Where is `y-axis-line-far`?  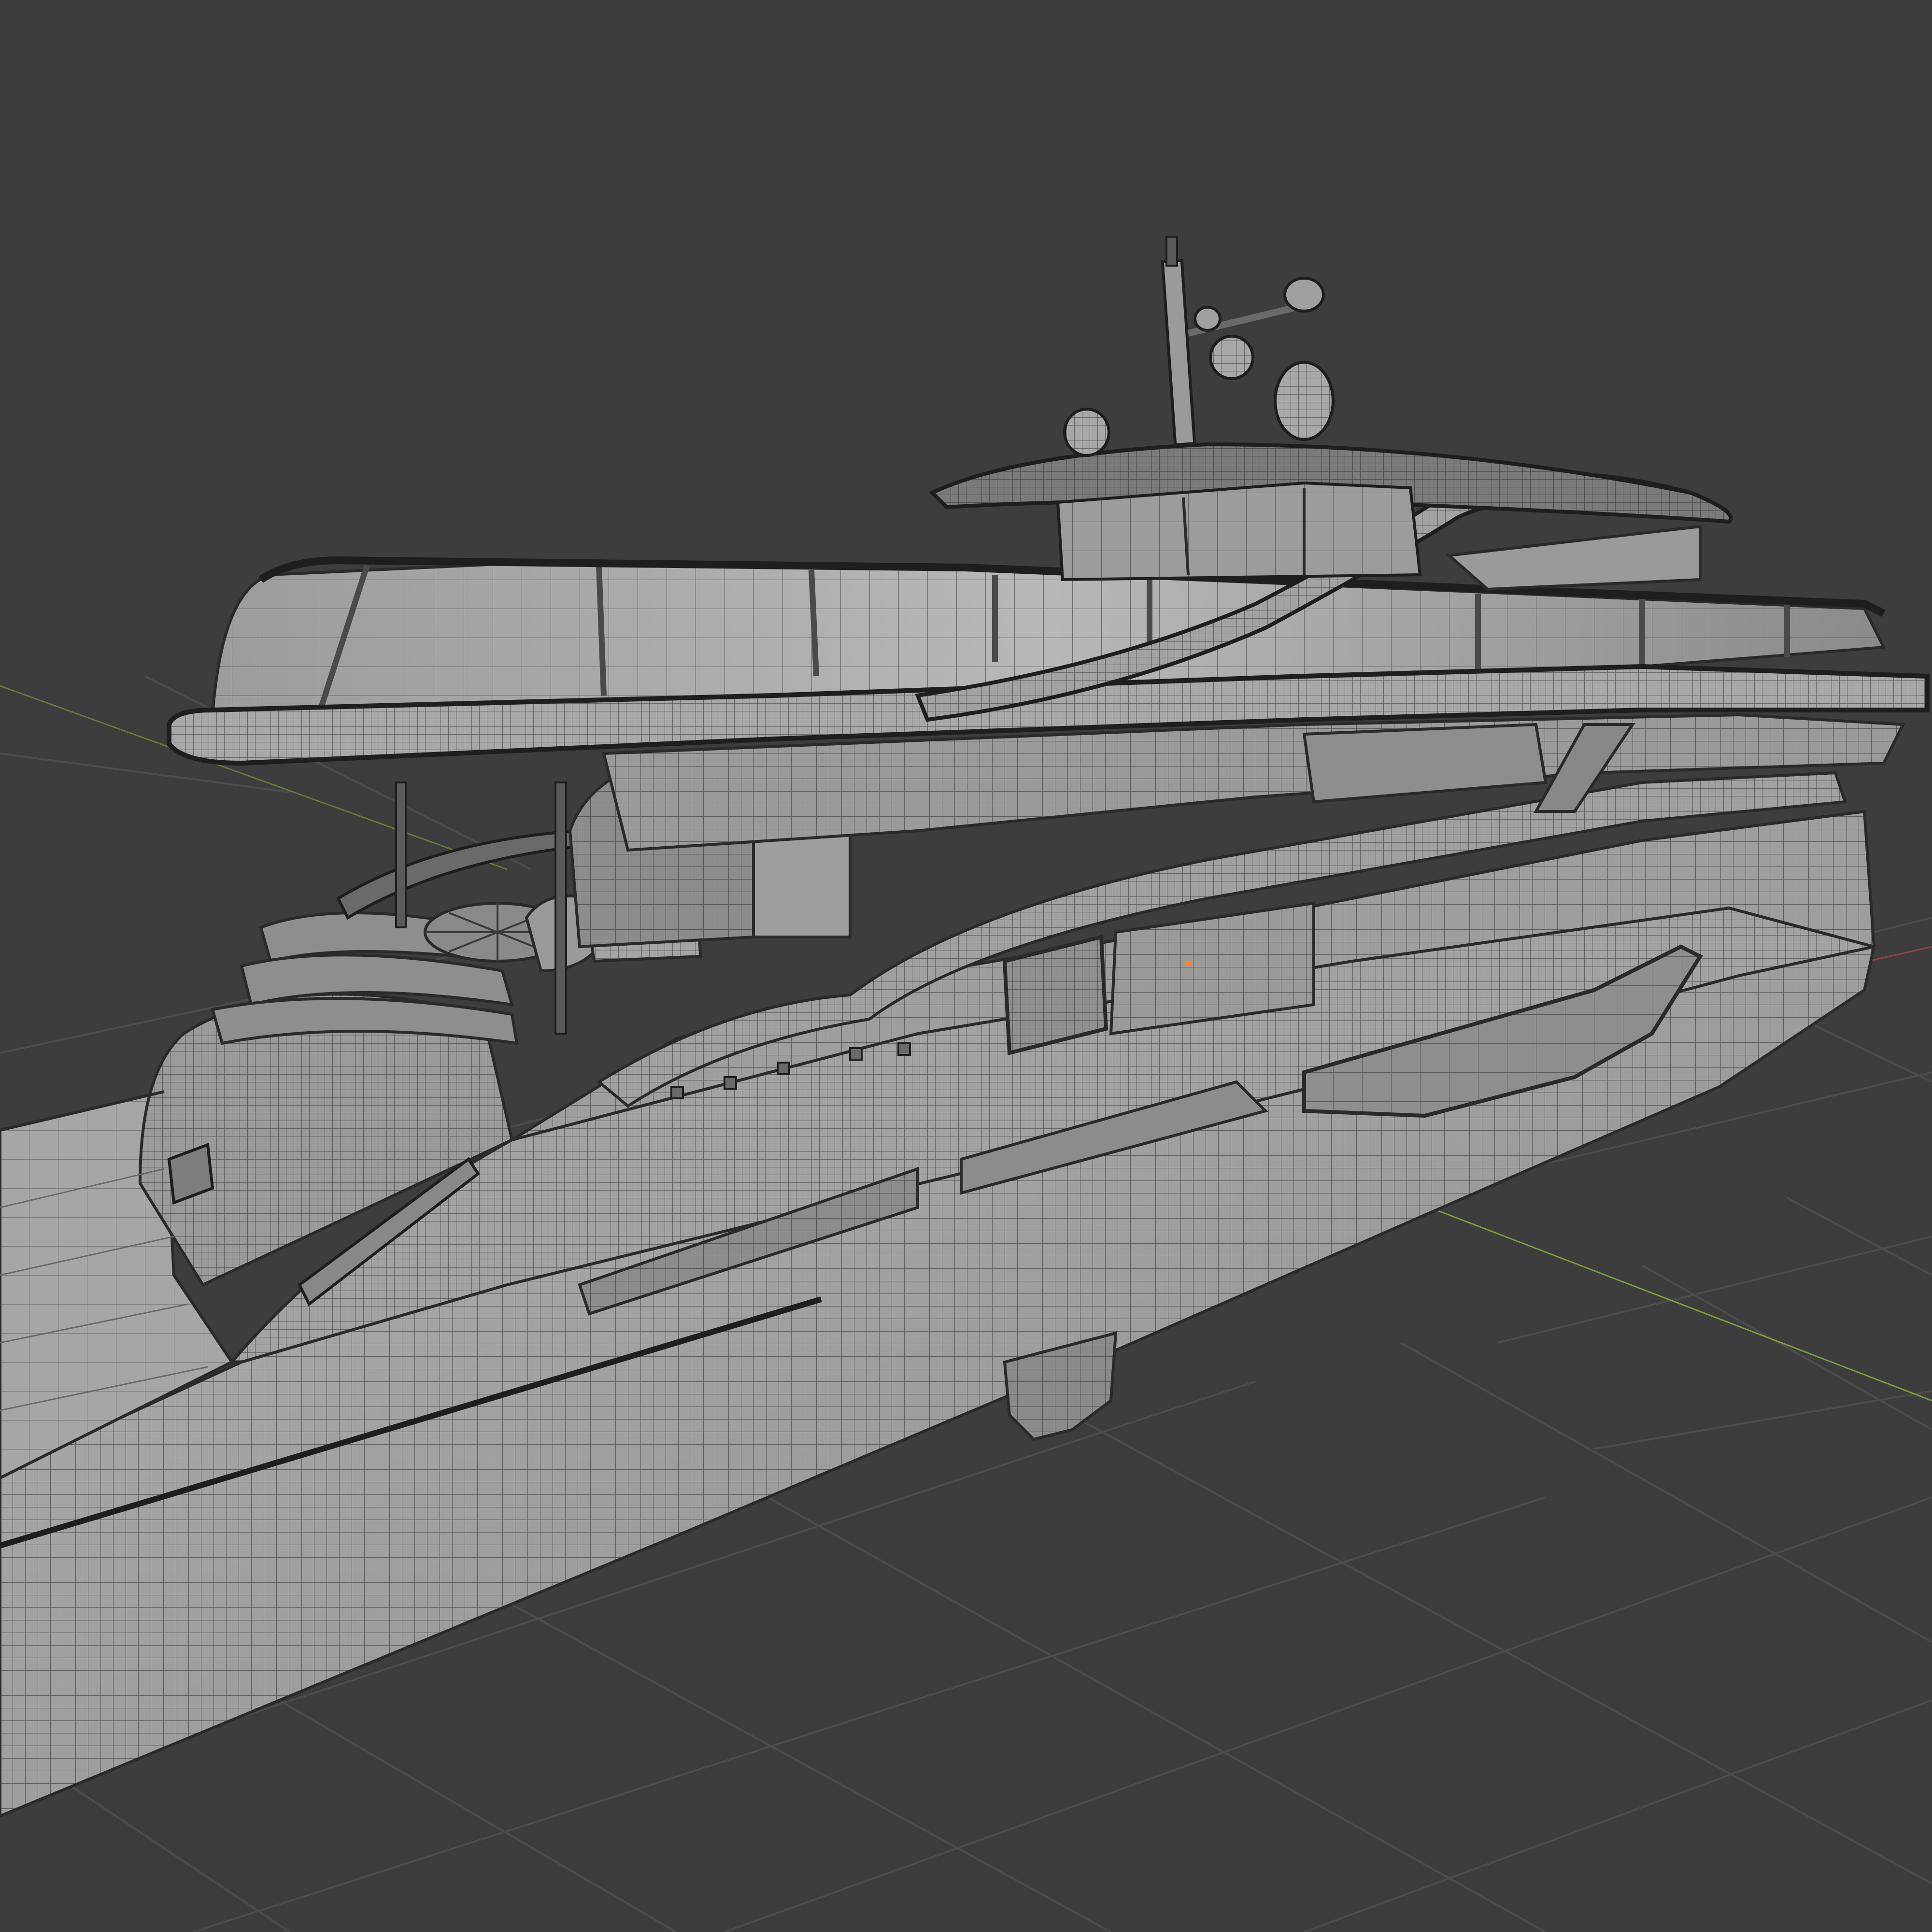 y-axis-line-far is located at coordinates (1680, 1304).